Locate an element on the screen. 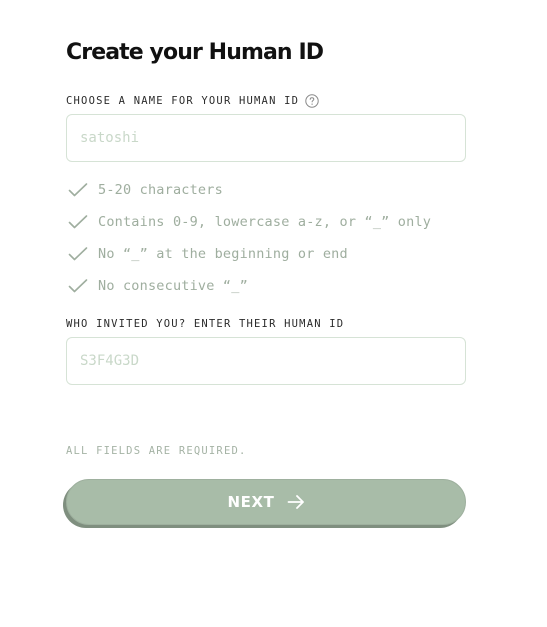  rule-text: 5-20 characters is located at coordinates (160, 190).